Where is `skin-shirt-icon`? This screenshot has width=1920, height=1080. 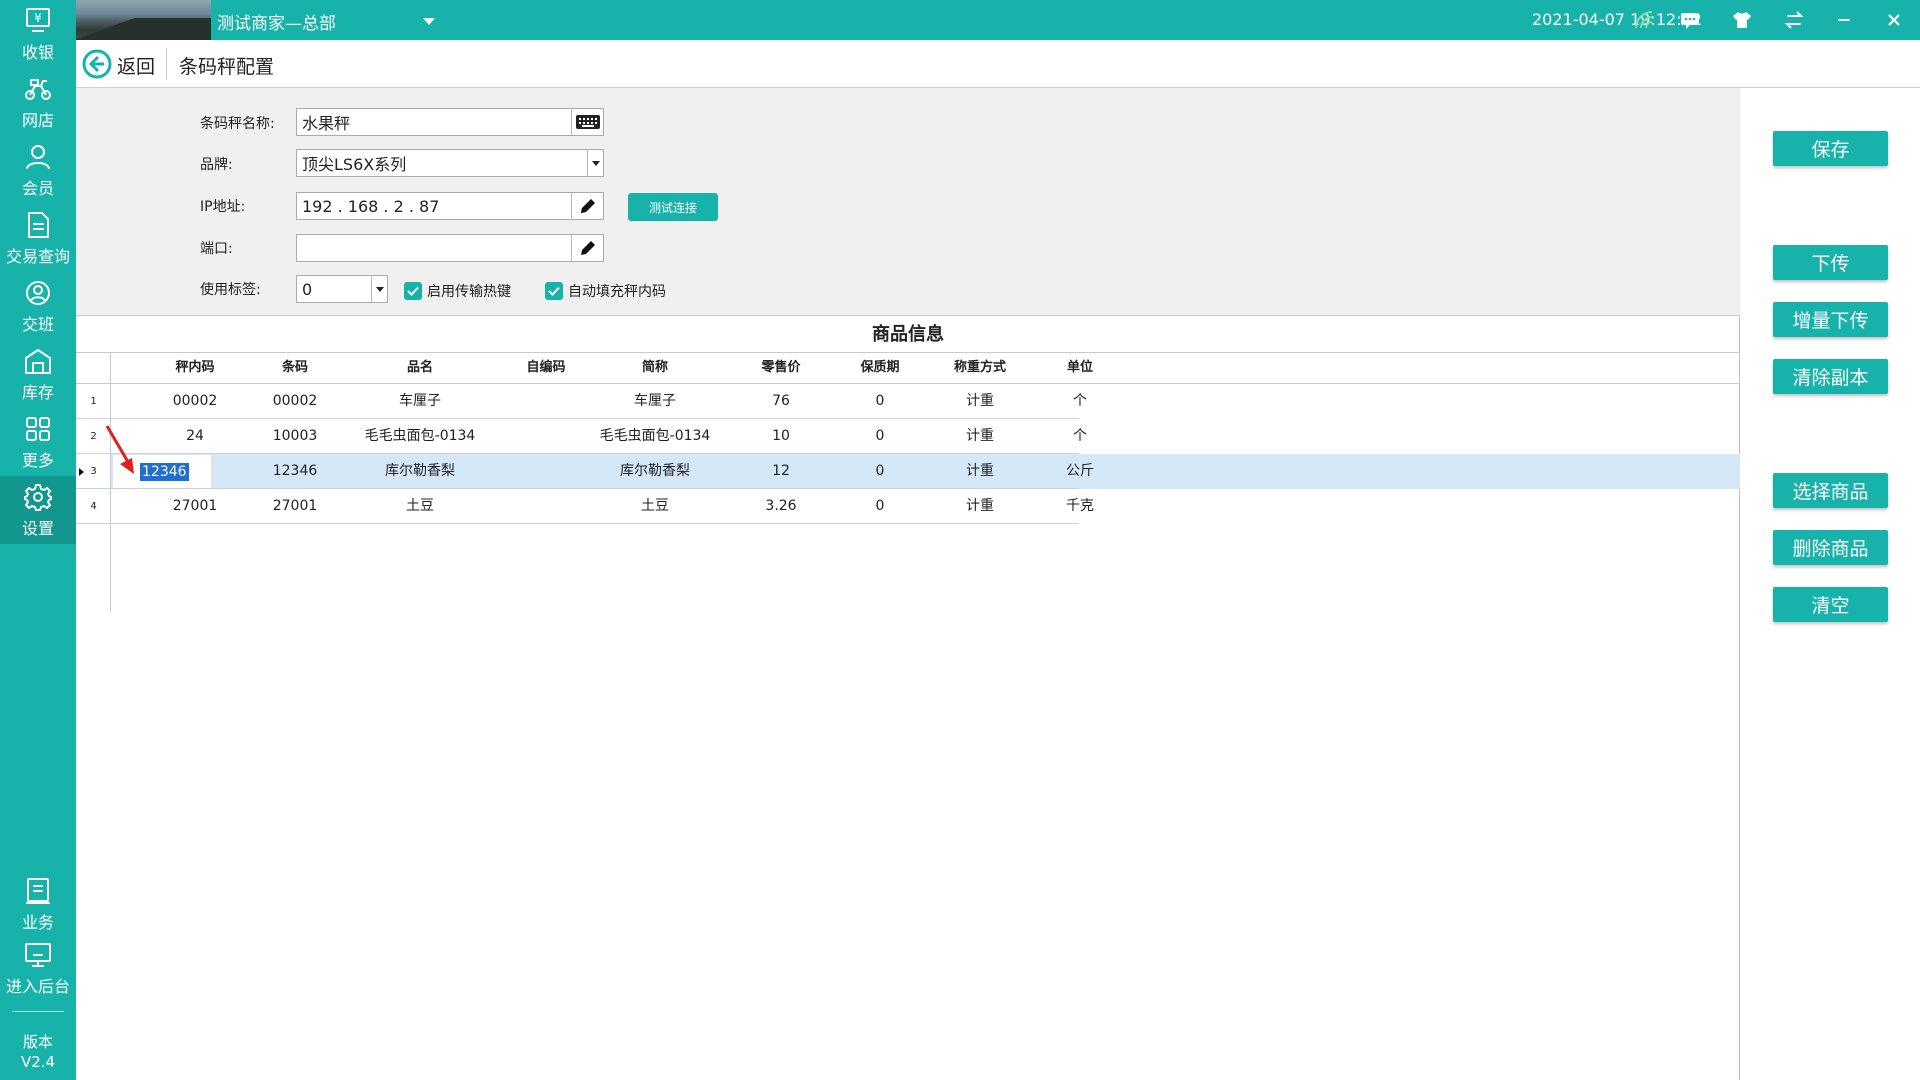
skin-shirt-icon is located at coordinates (1742, 20).